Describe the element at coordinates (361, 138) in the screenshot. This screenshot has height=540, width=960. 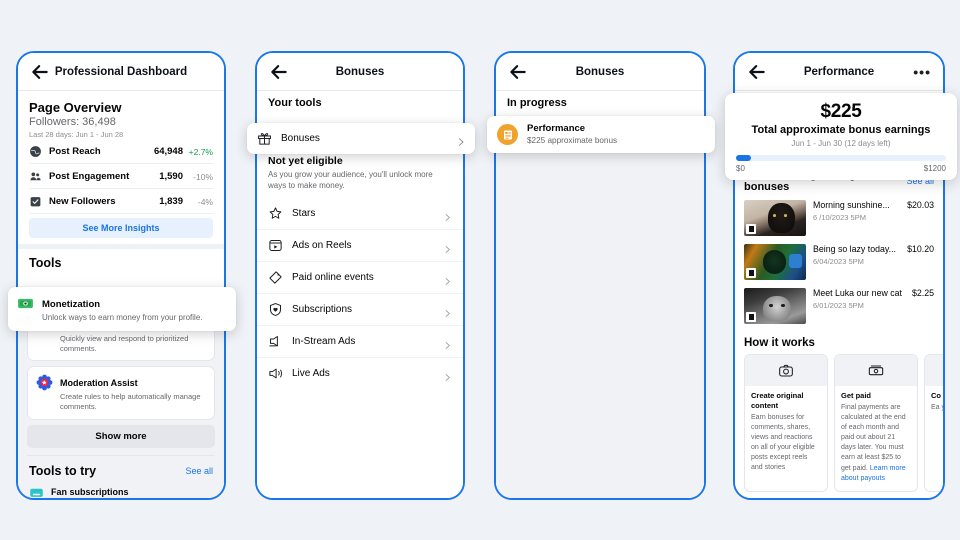
I see `bonuses-highlight-row: Bonuses` at that location.